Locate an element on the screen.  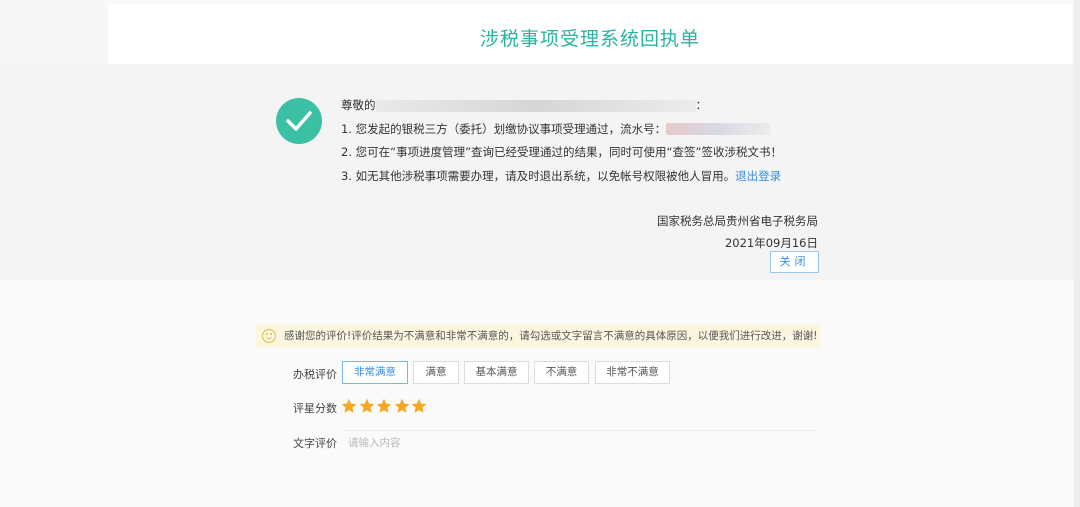
redacted-name is located at coordinates (535, 105).